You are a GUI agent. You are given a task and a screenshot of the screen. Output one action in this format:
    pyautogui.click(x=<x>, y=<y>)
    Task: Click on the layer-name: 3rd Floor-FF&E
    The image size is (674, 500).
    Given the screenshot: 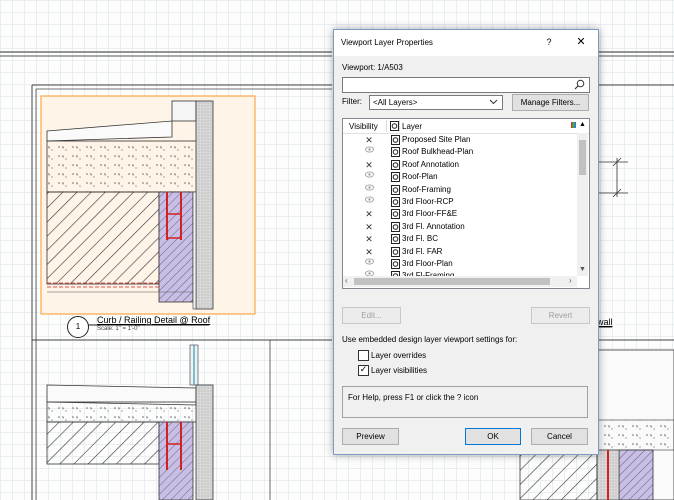 What is the action you would take?
    pyautogui.click(x=430, y=214)
    